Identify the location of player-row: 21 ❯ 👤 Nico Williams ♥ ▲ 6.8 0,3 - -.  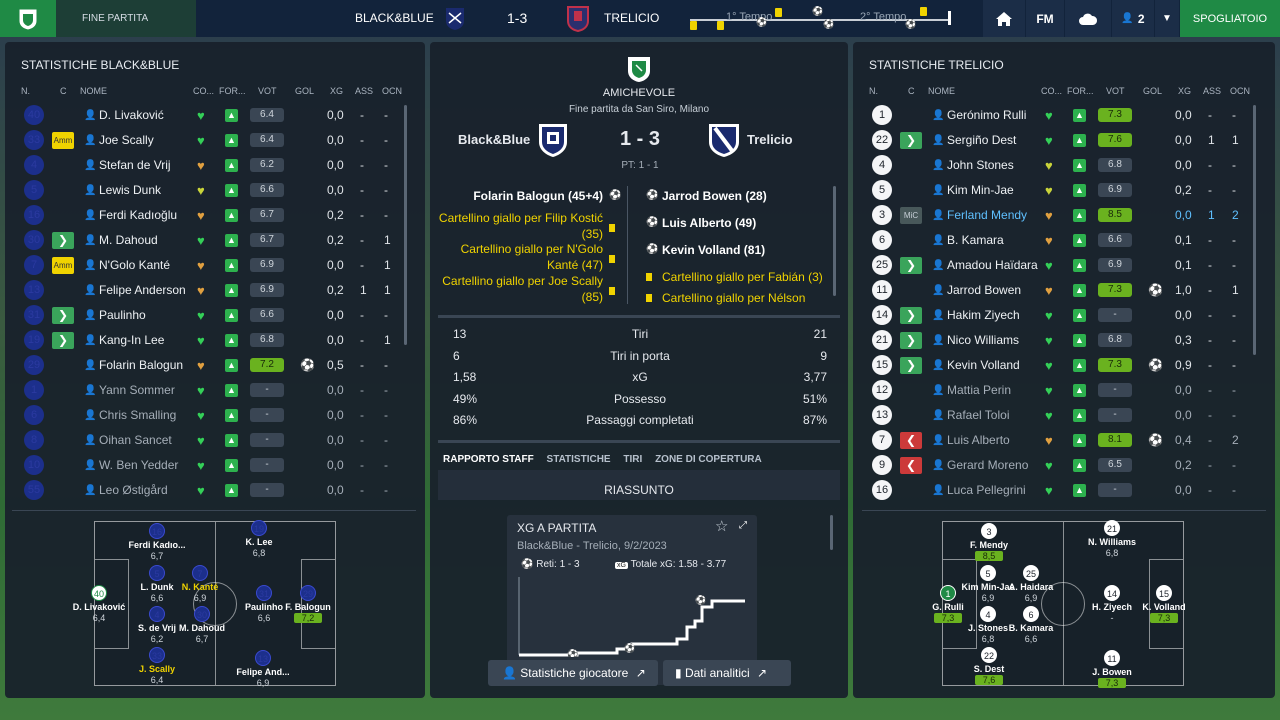
(1058, 340).